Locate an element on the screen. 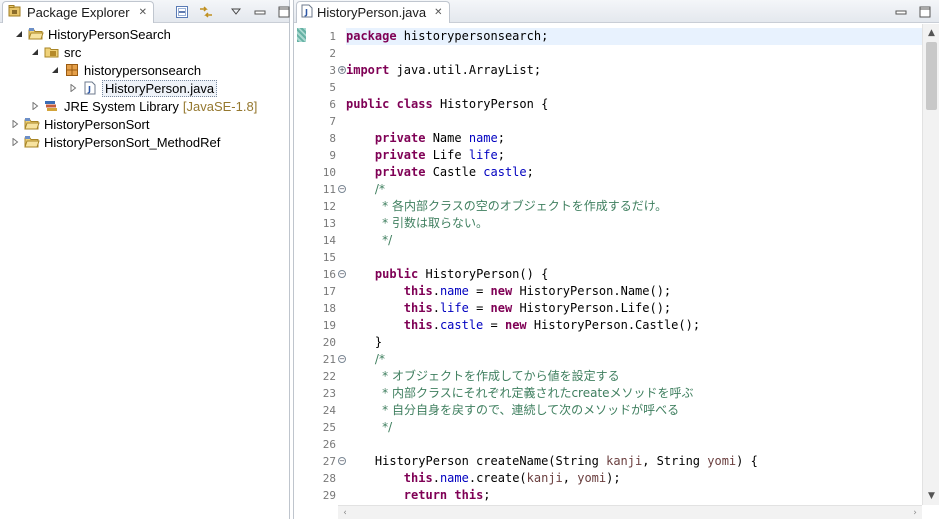 The image size is (939, 519). tree-item-historypersonsearch: HistoryPersonSearch is located at coordinates (92, 34).